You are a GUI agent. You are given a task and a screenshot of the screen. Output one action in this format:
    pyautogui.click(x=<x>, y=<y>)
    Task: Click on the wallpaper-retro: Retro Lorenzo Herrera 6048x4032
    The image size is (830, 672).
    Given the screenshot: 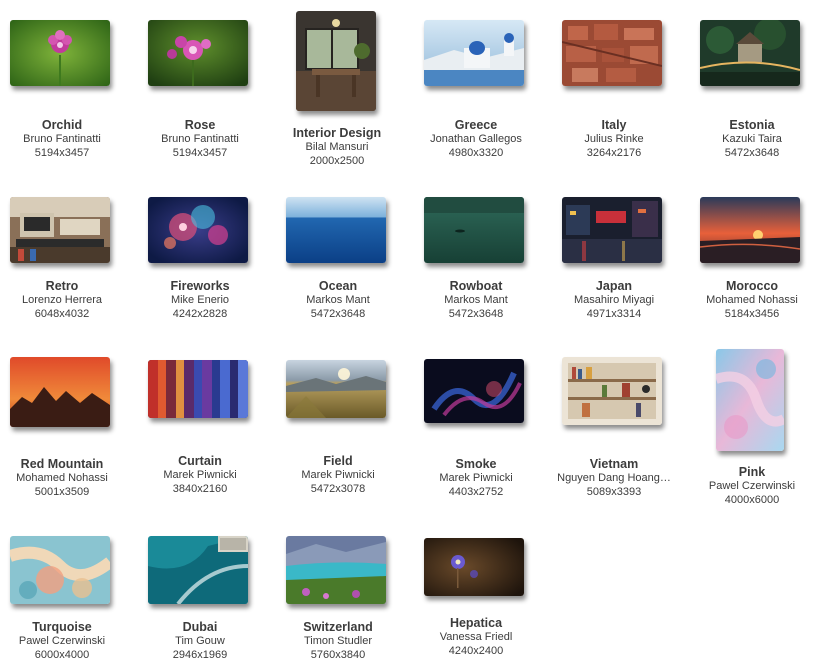 What is the action you would take?
    pyautogui.click(x=65, y=260)
    